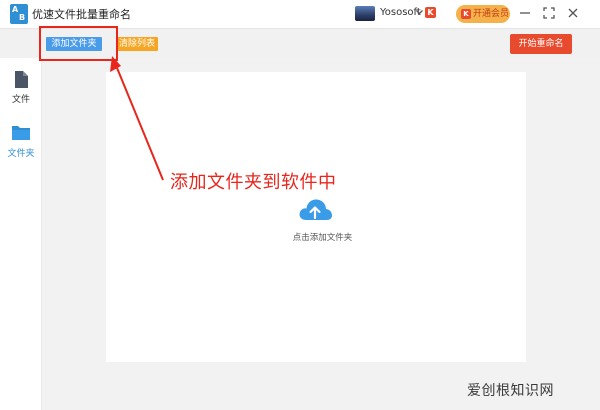 This screenshot has width=600, height=410. I want to click on annotation-text: 添加文件夹到软件中, so click(253, 182).